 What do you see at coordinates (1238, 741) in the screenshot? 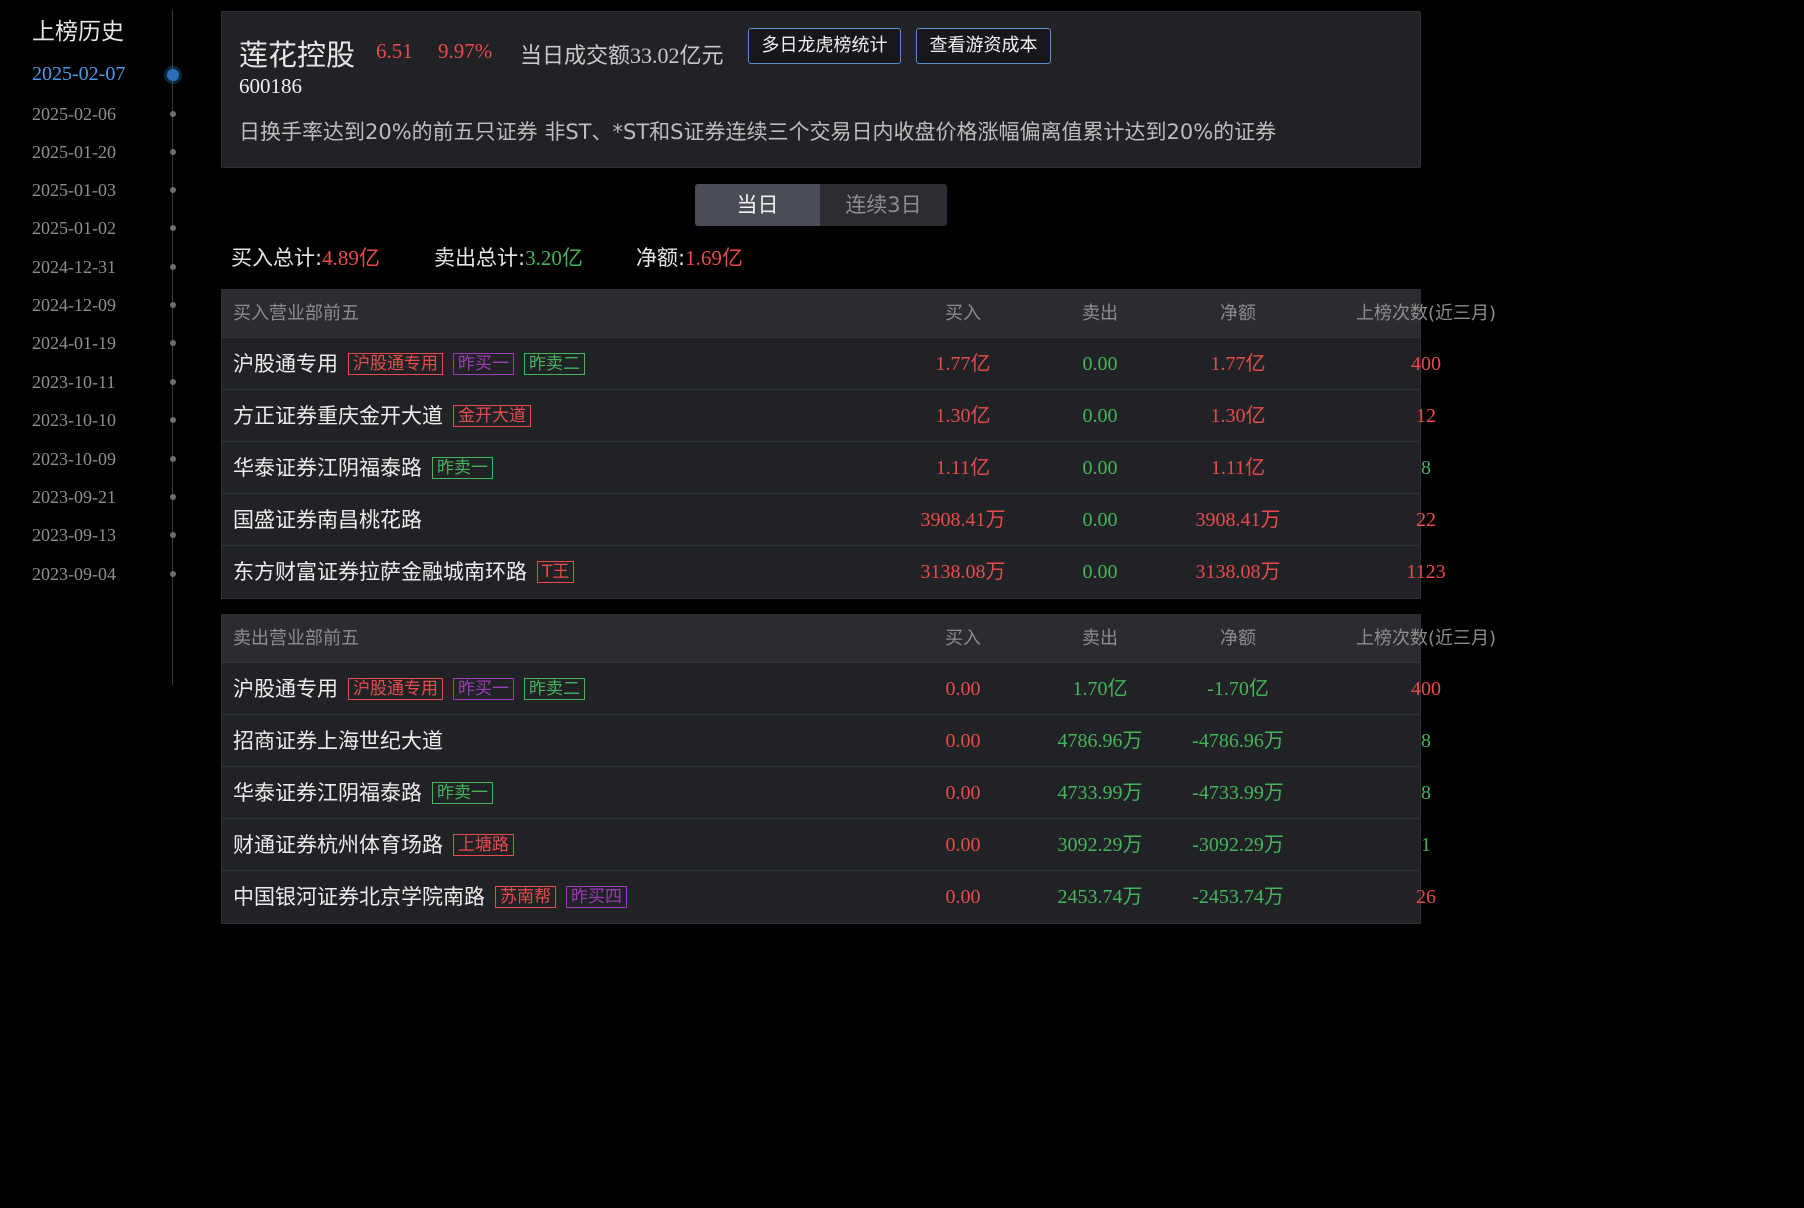
I see `net-amount: -4786.96万` at bounding box center [1238, 741].